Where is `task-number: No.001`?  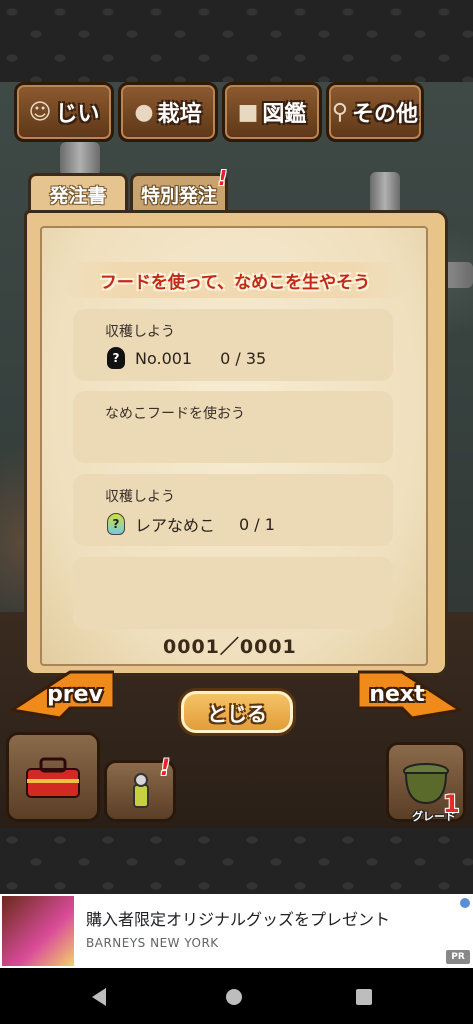
task-number: No.001 is located at coordinates (164, 358).